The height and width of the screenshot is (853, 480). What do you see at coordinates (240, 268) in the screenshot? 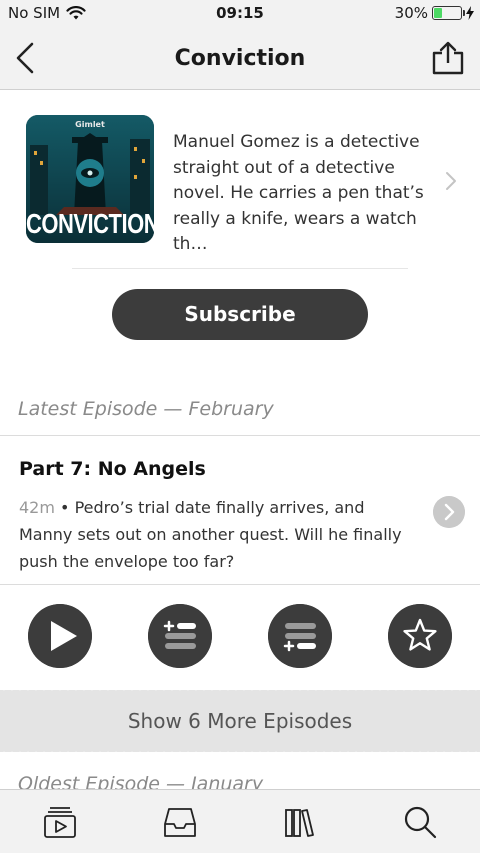
I see `header-divider` at bounding box center [240, 268].